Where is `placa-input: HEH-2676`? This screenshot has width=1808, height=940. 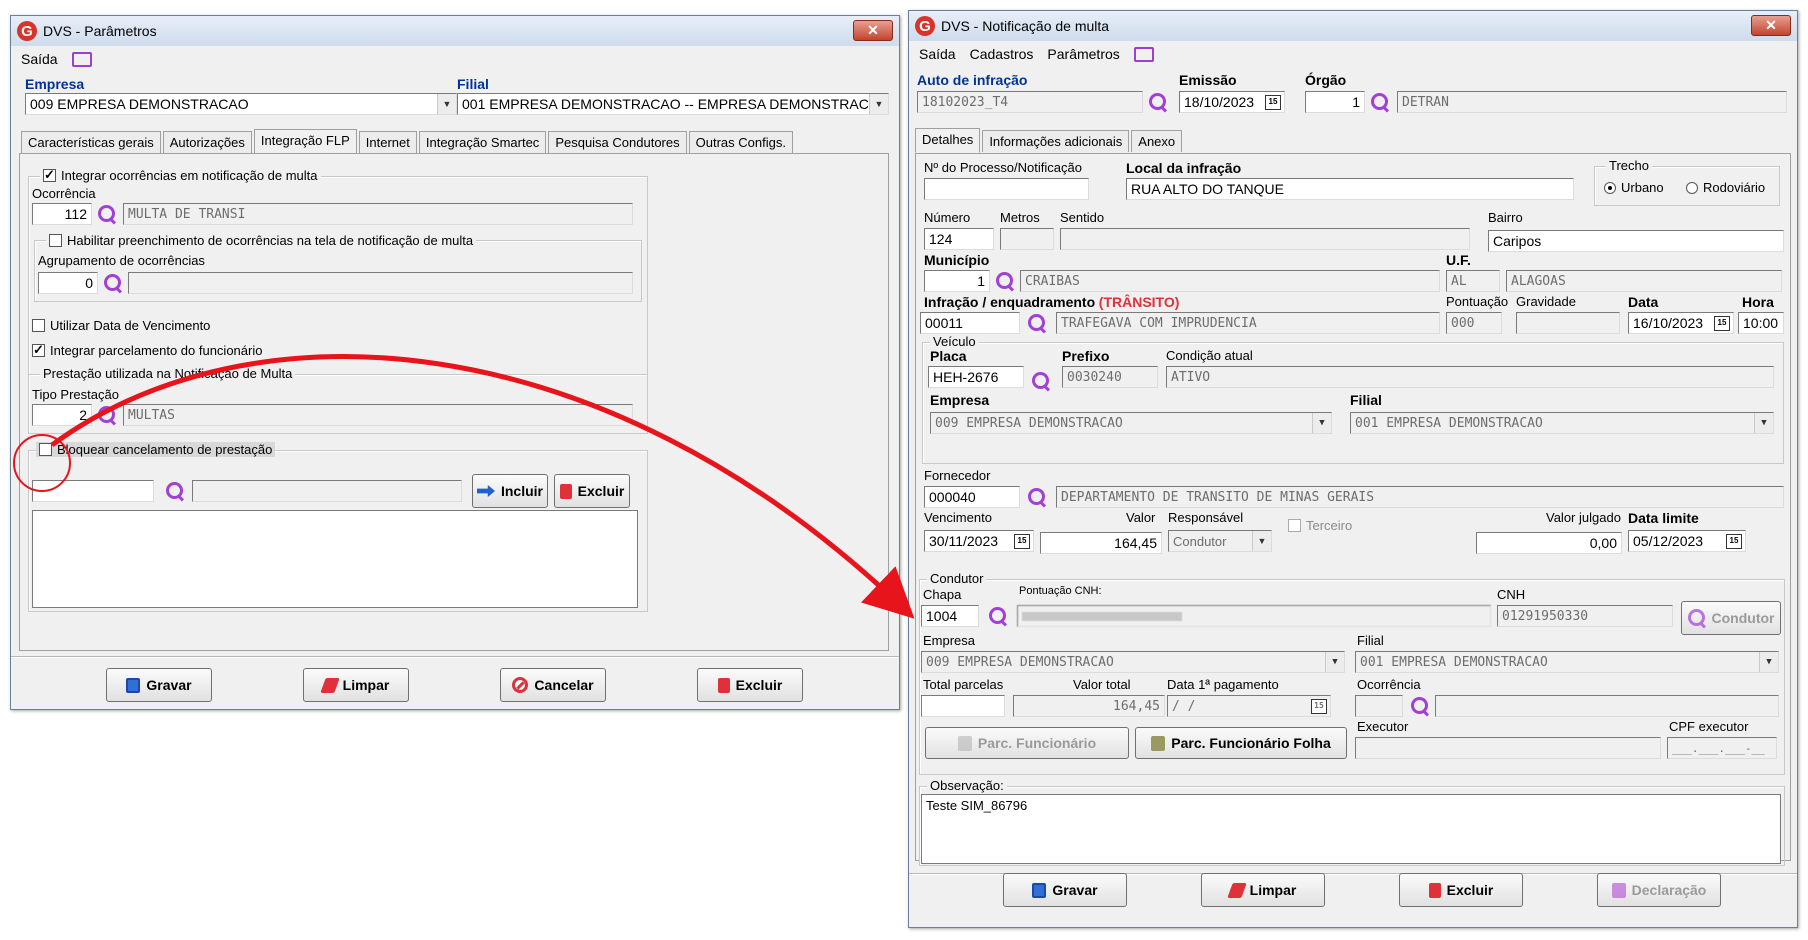 placa-input: HEH-2676 is located at coordinates (976, 377).